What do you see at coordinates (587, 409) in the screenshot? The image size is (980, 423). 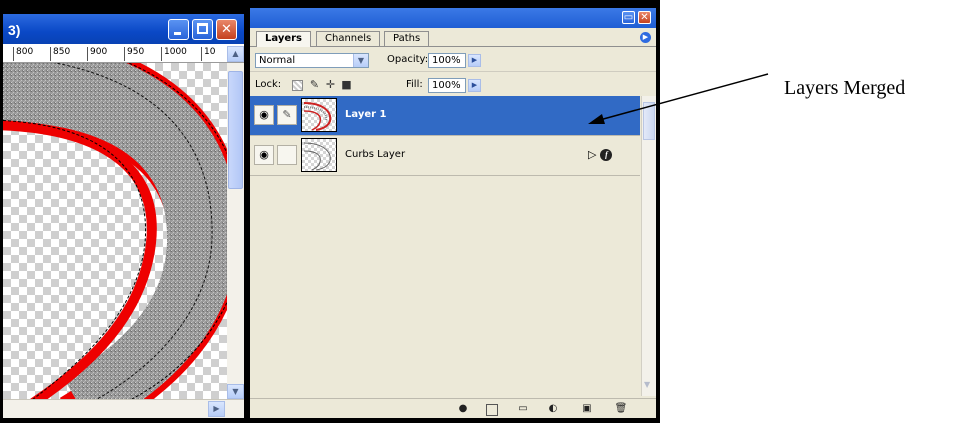 I see `new-layer-icon: ▣` at bounding box center [587, 409].